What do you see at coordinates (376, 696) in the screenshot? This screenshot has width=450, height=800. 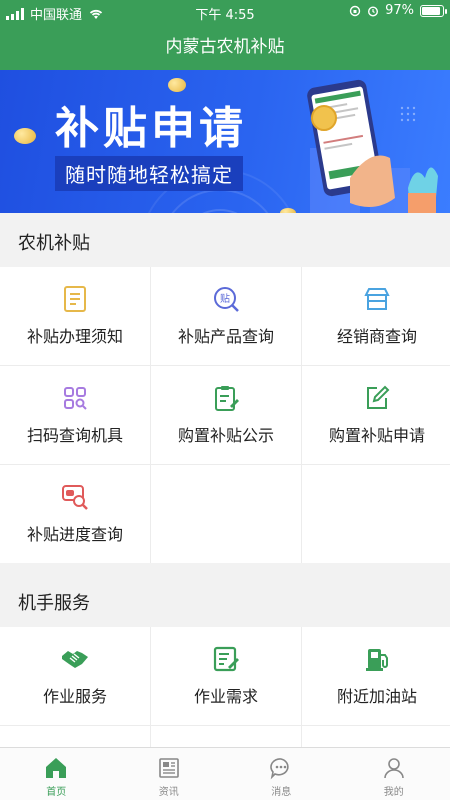 I see `grid-item-label: 附近加油站` at bounding box center [376, 696].